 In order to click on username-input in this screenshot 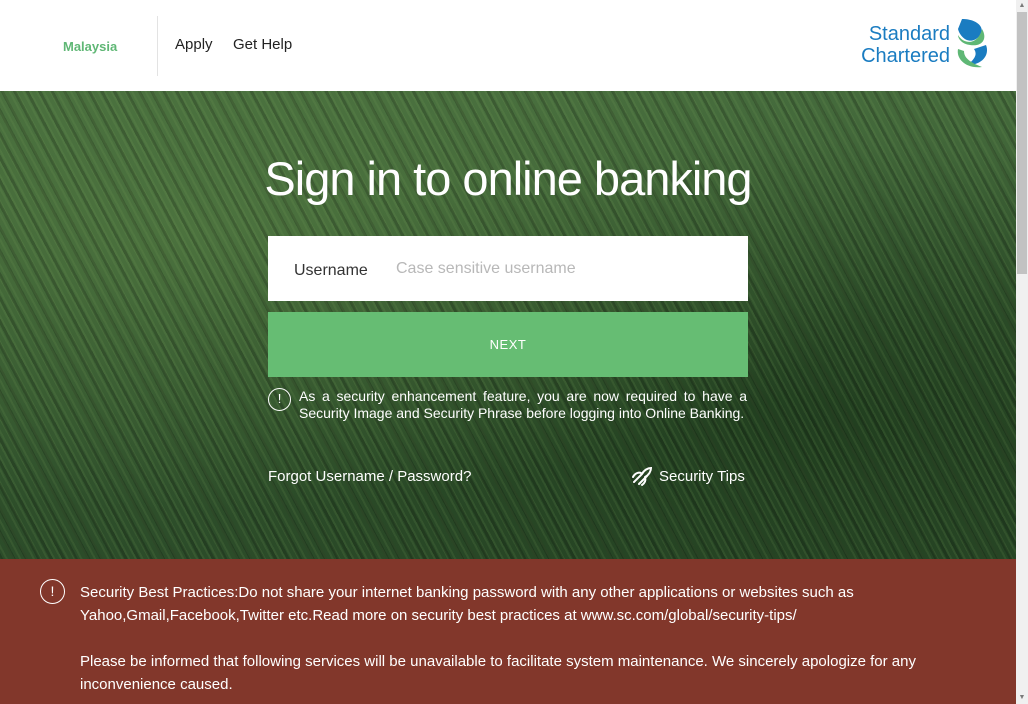, I will do `click(566, 269)`.